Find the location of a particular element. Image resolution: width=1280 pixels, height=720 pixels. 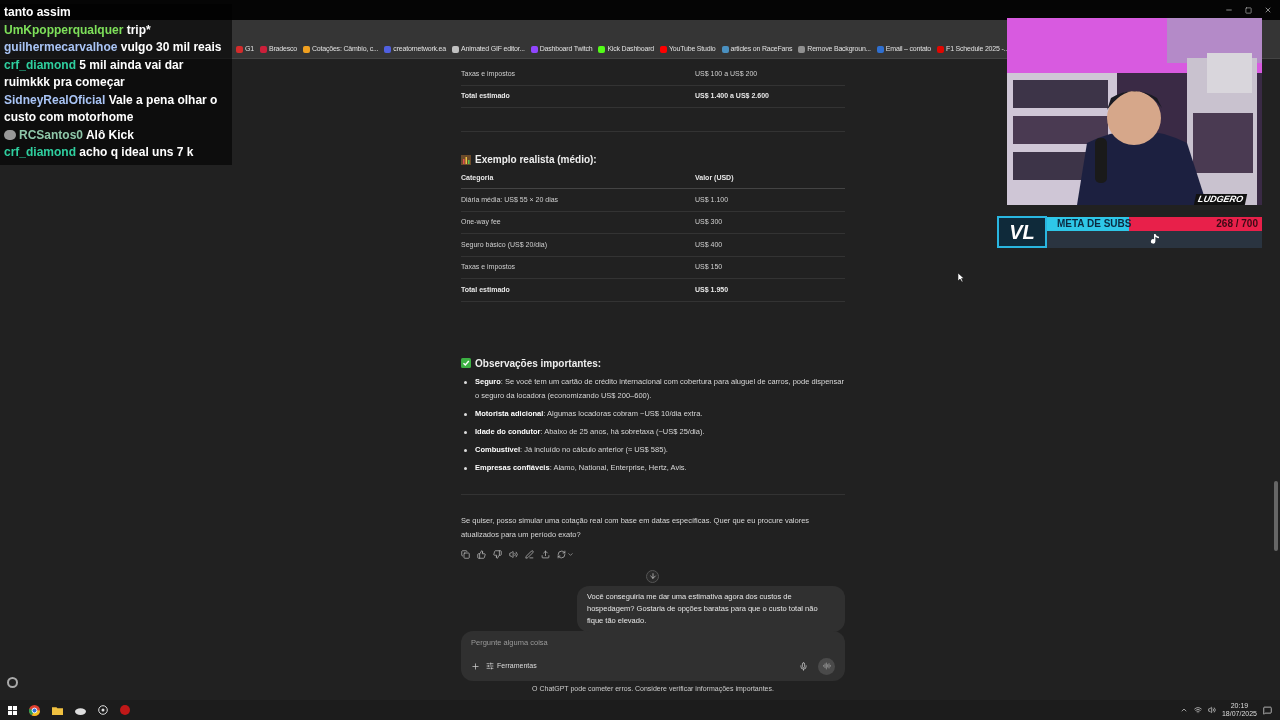

chevron-down-icon is located at coordinates (570, 554).